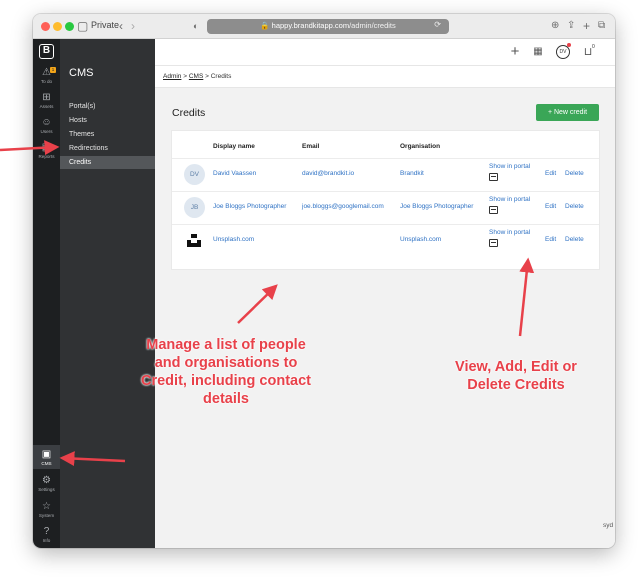  Describe the element at coordinates (516, 376) in the screenshot. I see `annotation-actions: View, Add, Edit or Delete Credits` at that location.